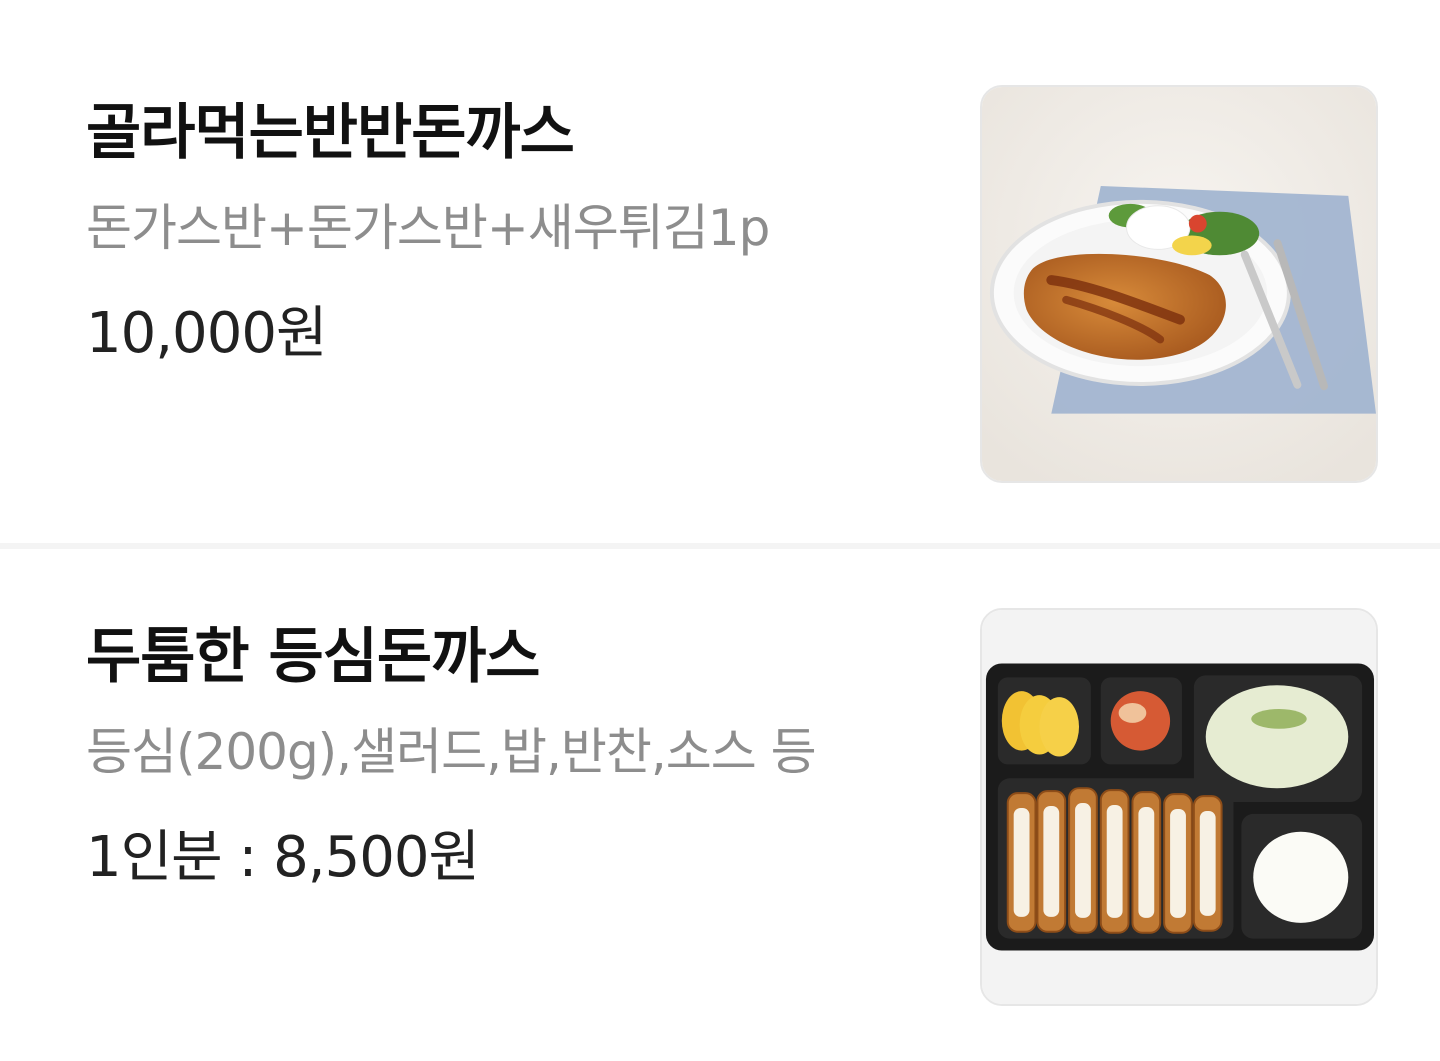 This screenshot has width=1440, height=1061. I want to click on menu-item-price: 1인분 : 8,500원, so click(283, 857).